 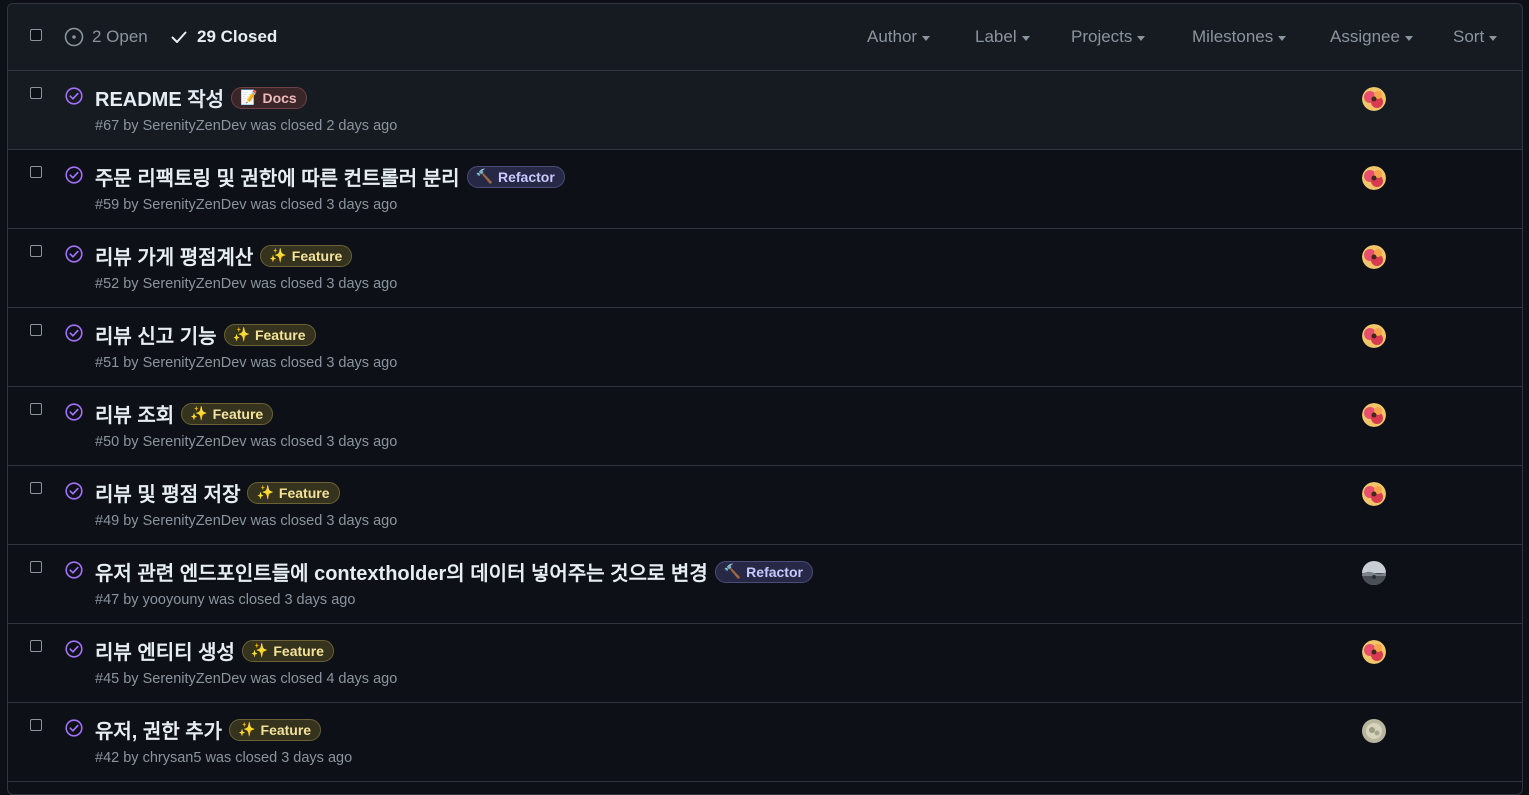 I want to click on issue-author-link: chrysan5, so click(x=172, y=758).